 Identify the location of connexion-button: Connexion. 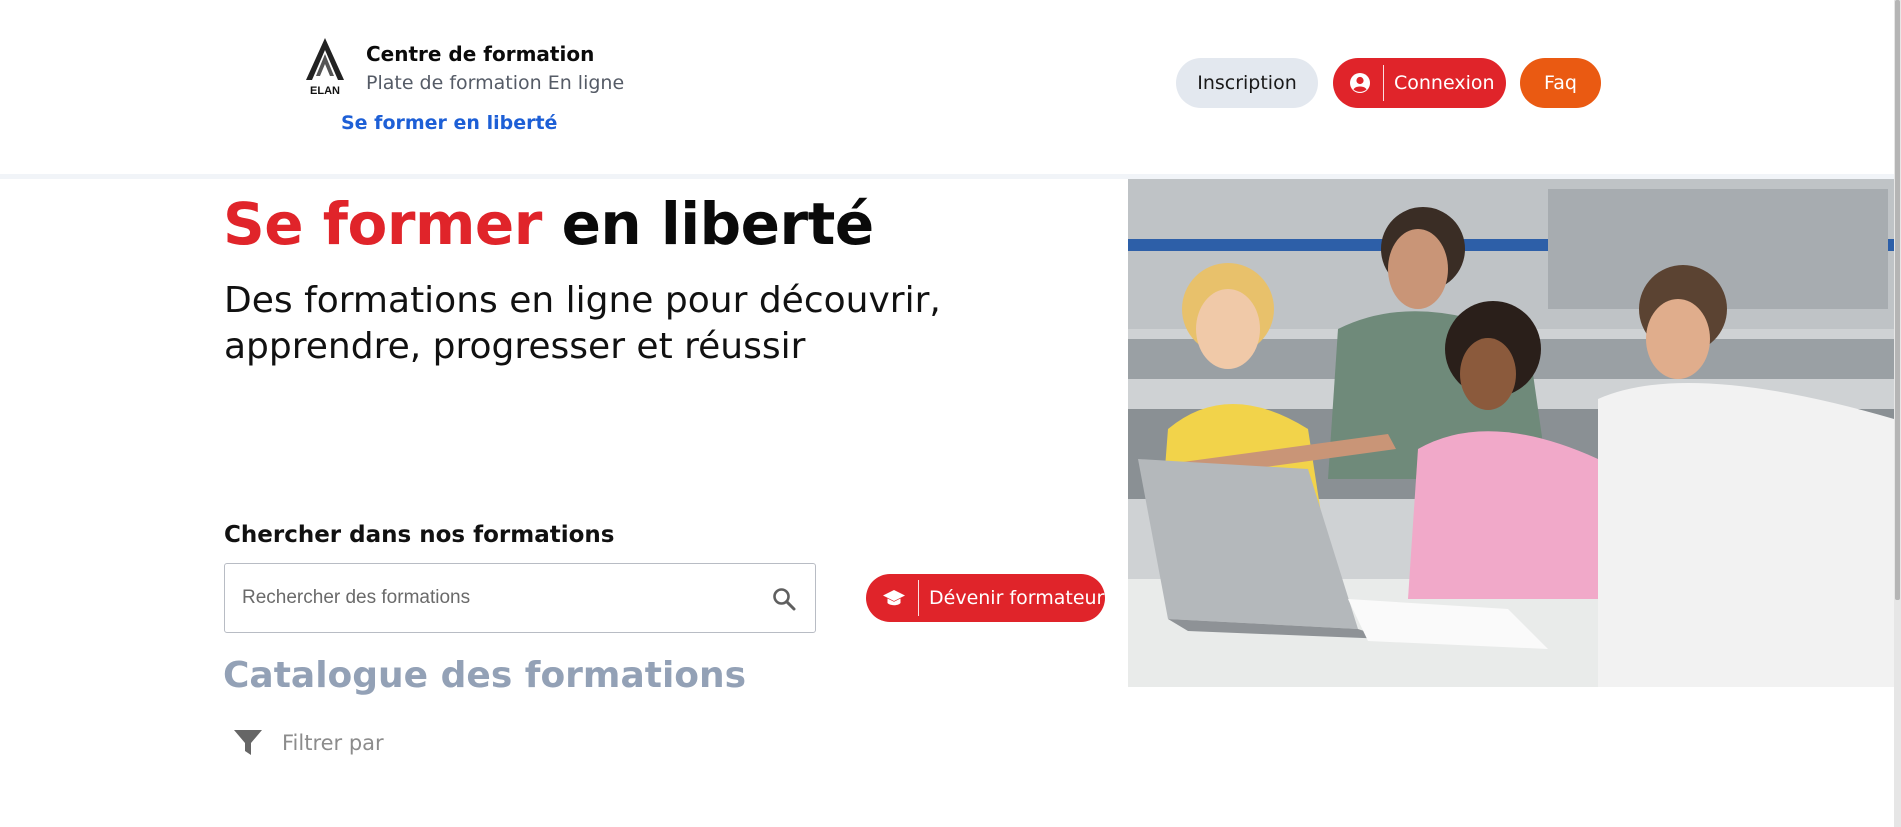
(1419, 83).